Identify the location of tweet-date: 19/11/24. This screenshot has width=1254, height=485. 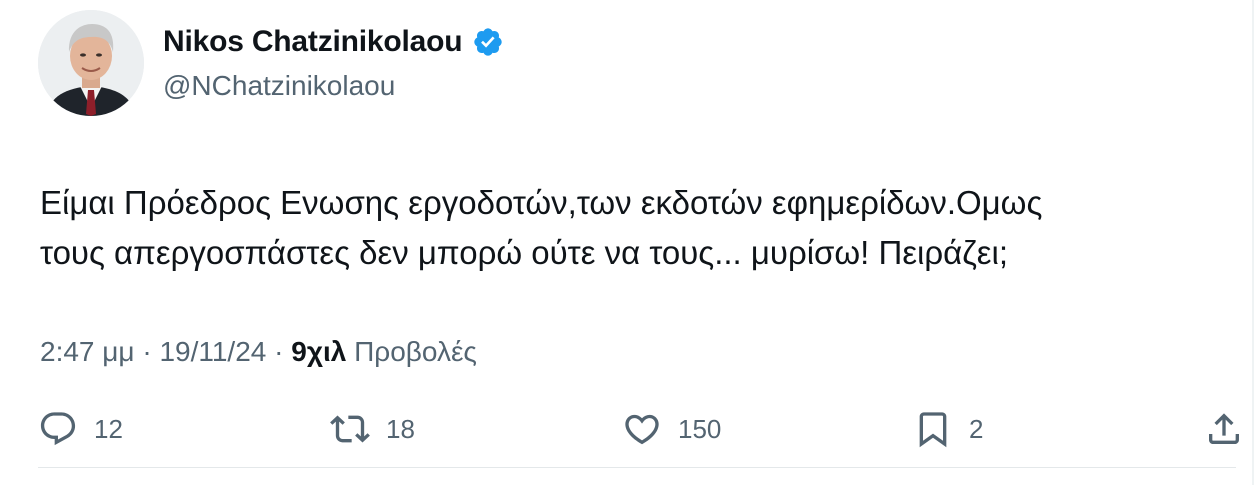
(212, 351).